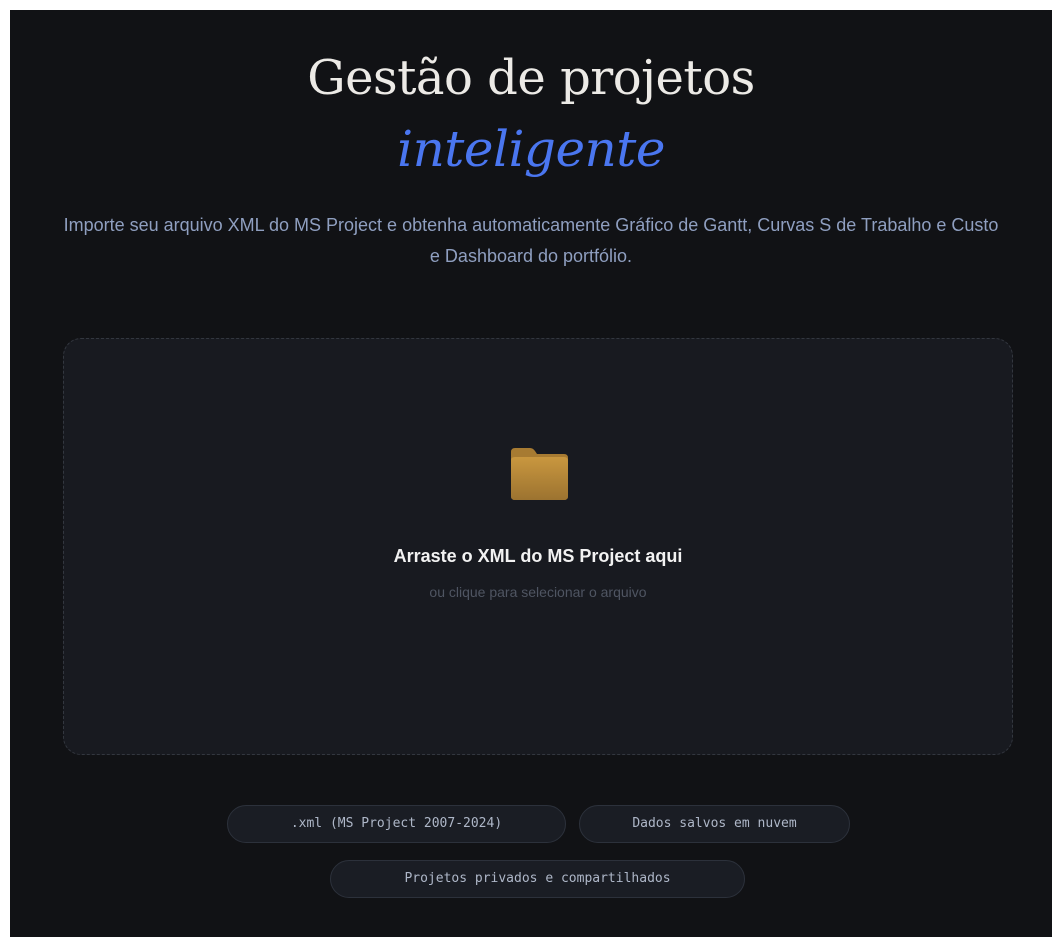  What do you see at coordinates (538, 592) in the screenshot?
I see `dropzone-hint: ou clique para selecionar o arquivo` at bounding box center [538, 592].